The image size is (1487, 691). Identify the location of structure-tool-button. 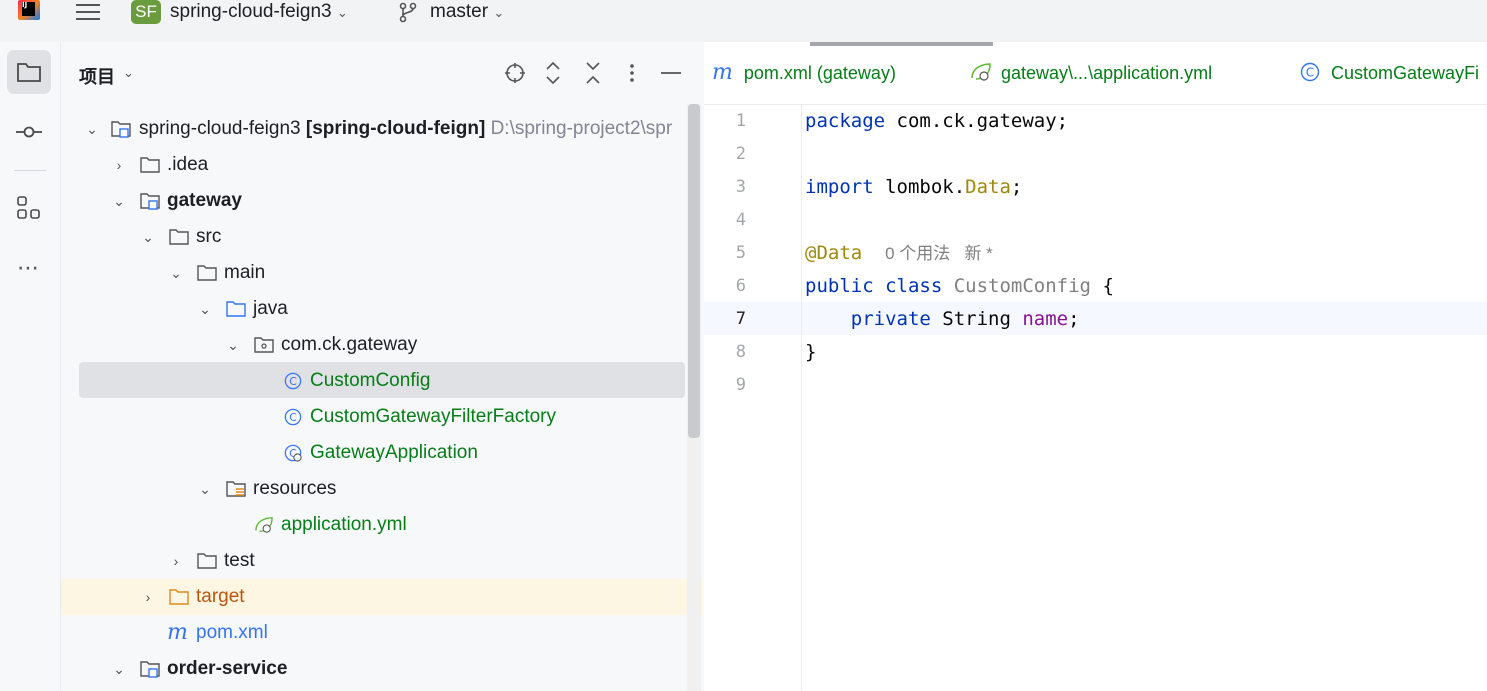
(29, 208).